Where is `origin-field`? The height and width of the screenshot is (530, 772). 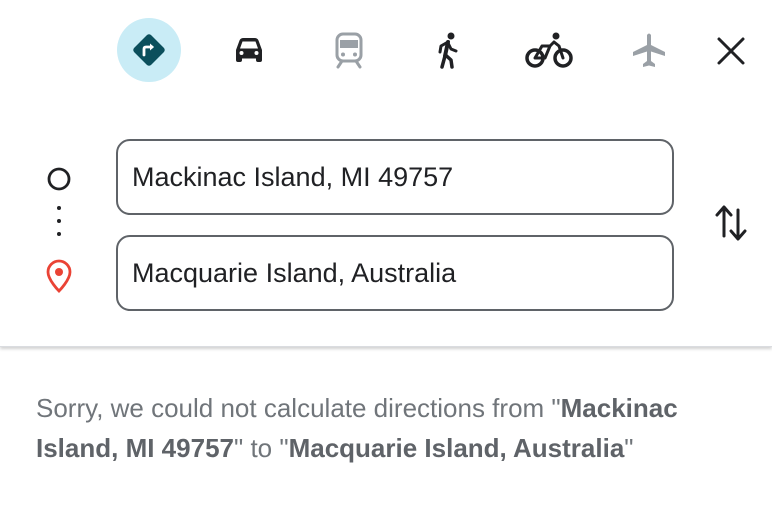
origin-field is located at coordinates (395, 177).